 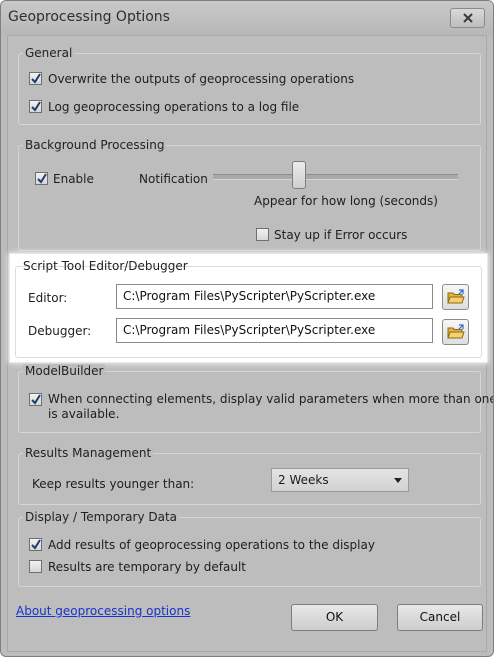 I want to click on appear-duration-label: Appear for how long (seconds), so click(x=346, y=201).